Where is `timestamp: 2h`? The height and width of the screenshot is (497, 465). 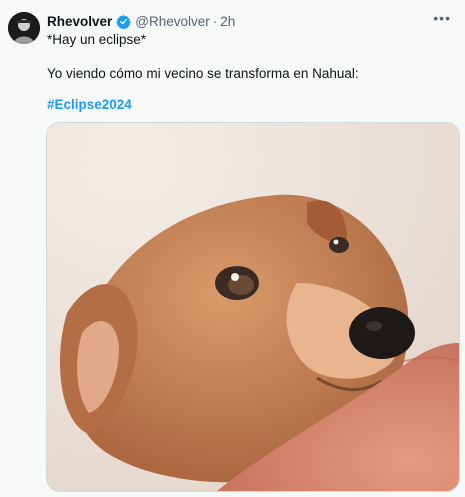 timestamp: 2h is located at coordinates (227, 21).